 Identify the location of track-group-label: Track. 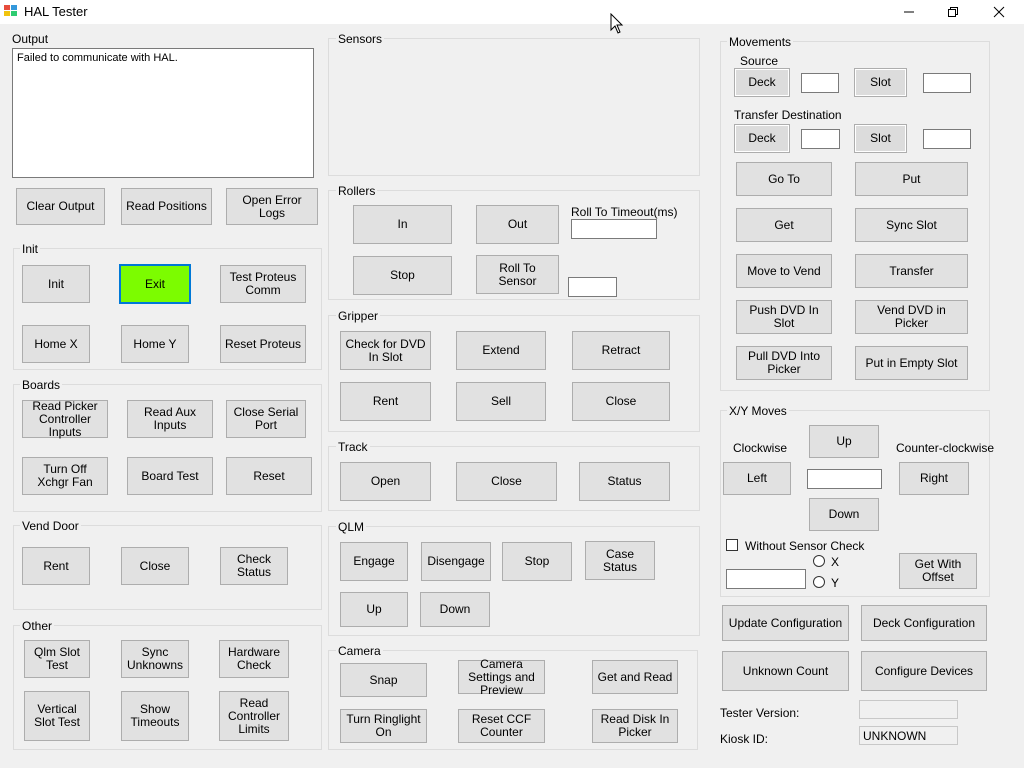
(353, 447).